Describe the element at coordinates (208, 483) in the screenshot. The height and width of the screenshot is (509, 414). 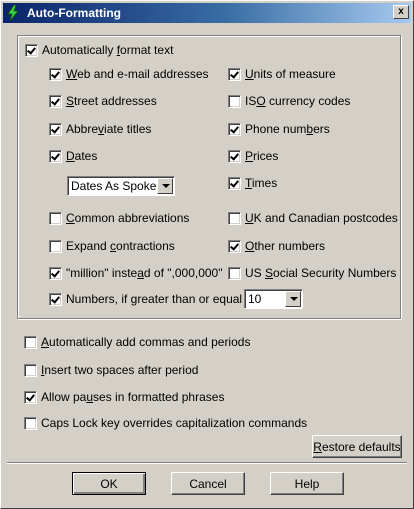
I see `cancel-button: Cancel` at that location.